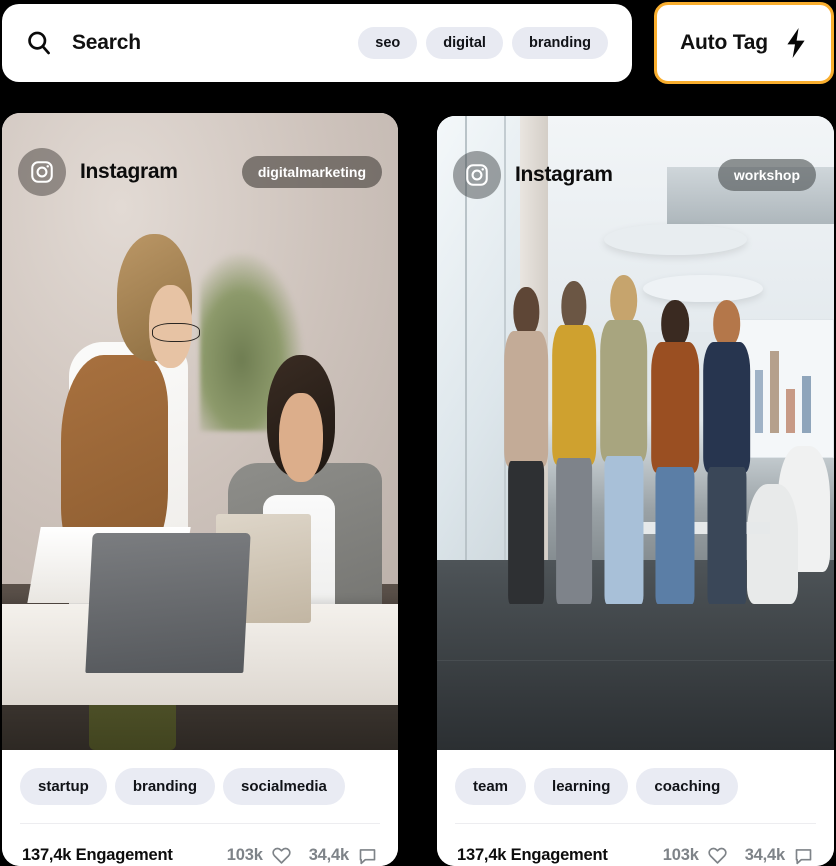  I want to click on search-bar: Search seo digital branding, so click(317, 43).